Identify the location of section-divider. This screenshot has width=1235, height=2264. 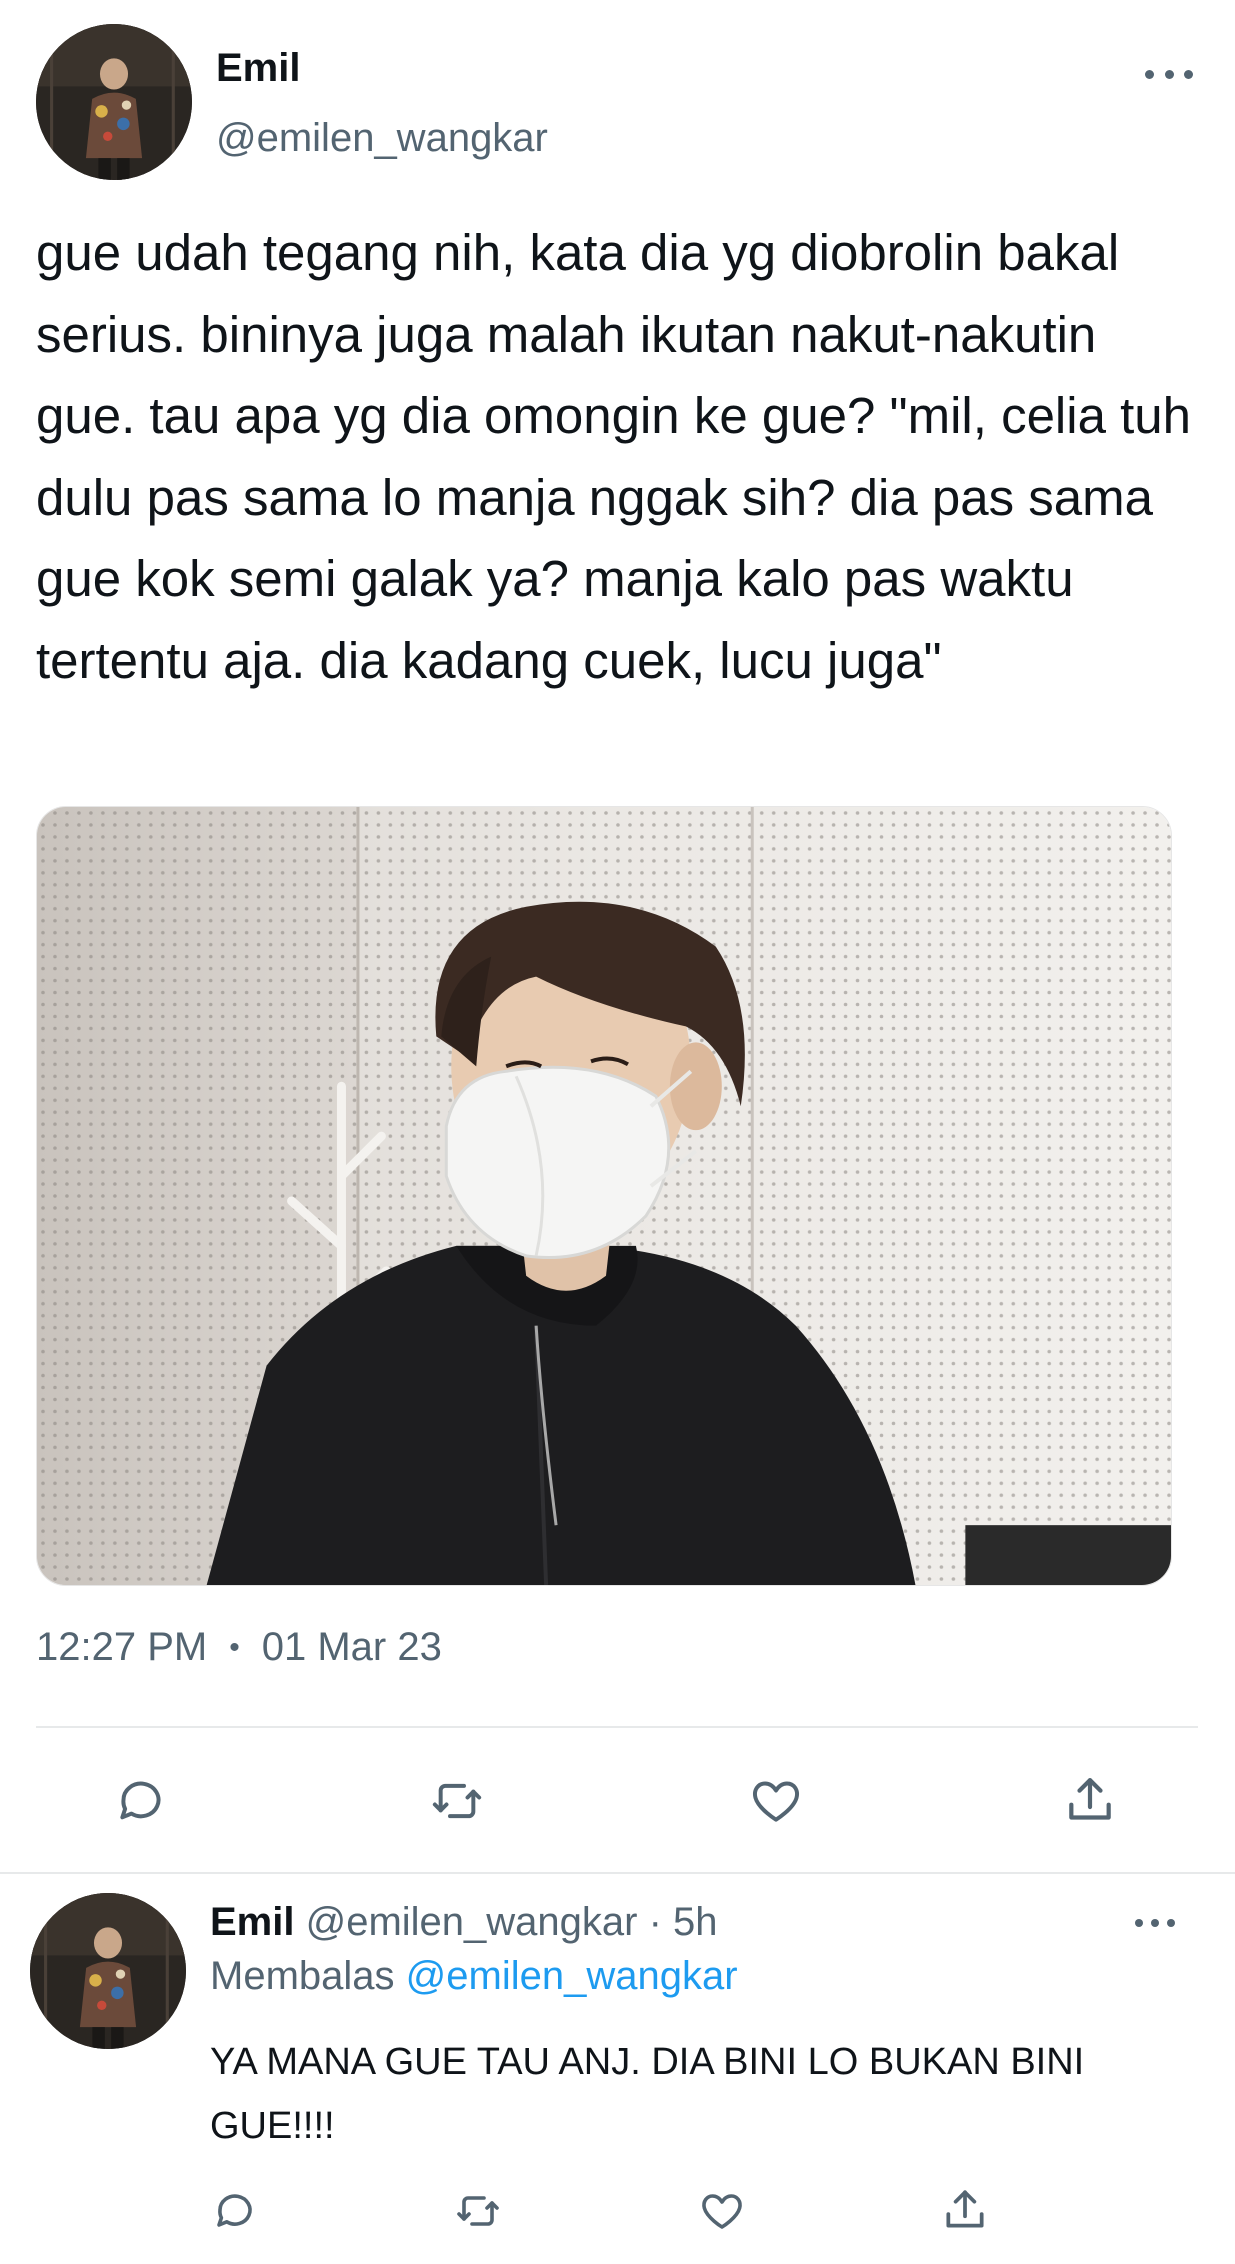
(617, 1873).